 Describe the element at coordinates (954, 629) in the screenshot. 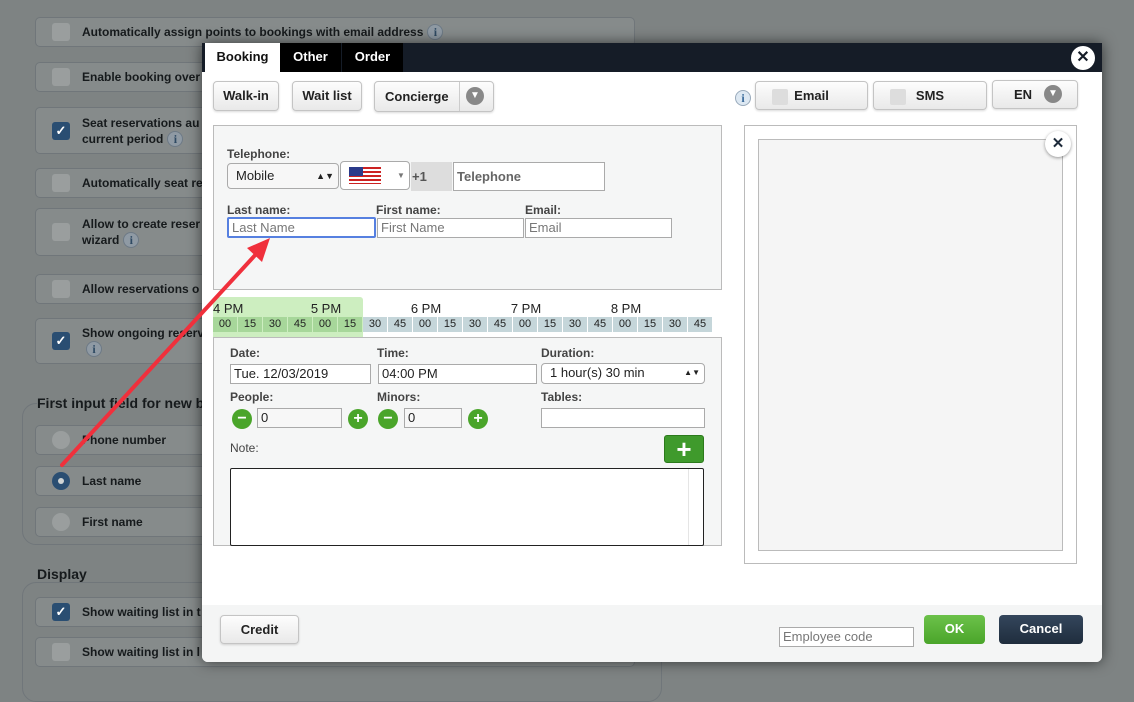

I see `ok-button: OK` at that location.